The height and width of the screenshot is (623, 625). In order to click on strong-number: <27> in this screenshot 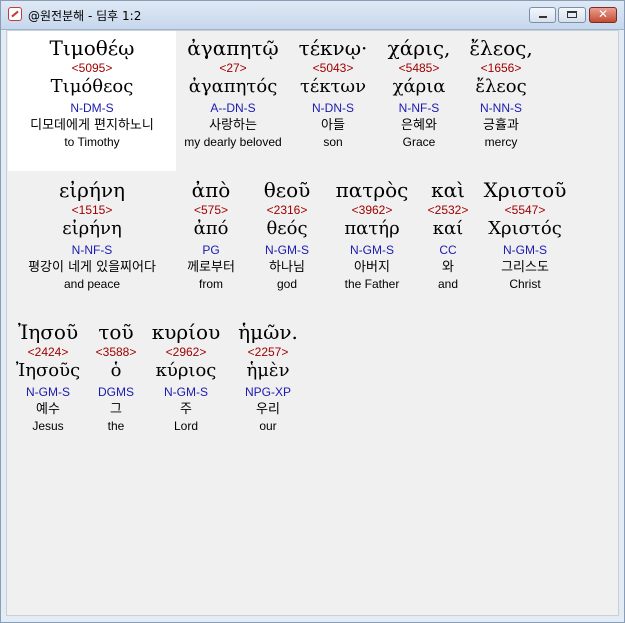, I will do `click(233, 68)`.